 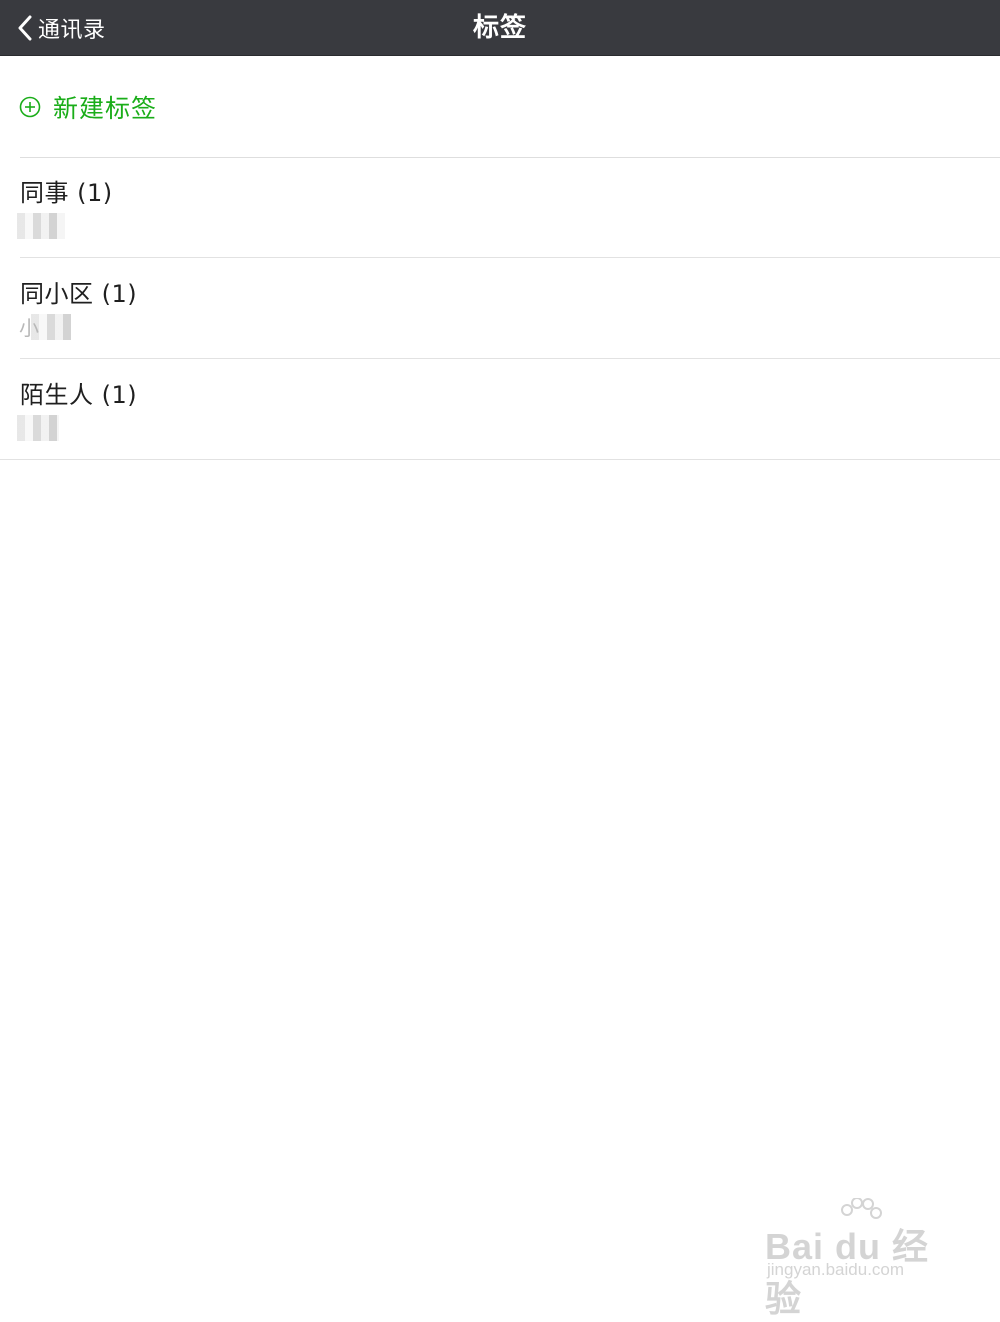 I want to click on tag-item-stranger: 陌生人 (1), so click(x=500, y=409).